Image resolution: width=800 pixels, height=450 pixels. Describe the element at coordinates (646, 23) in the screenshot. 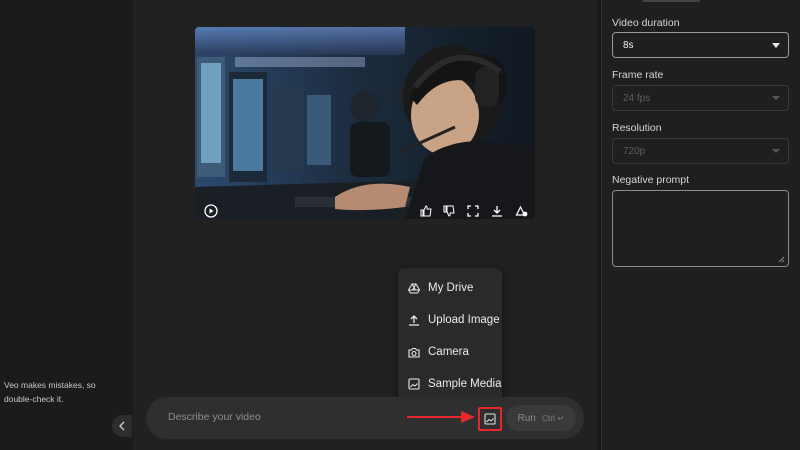

I see `video-duration-label: Video duration` at that location.